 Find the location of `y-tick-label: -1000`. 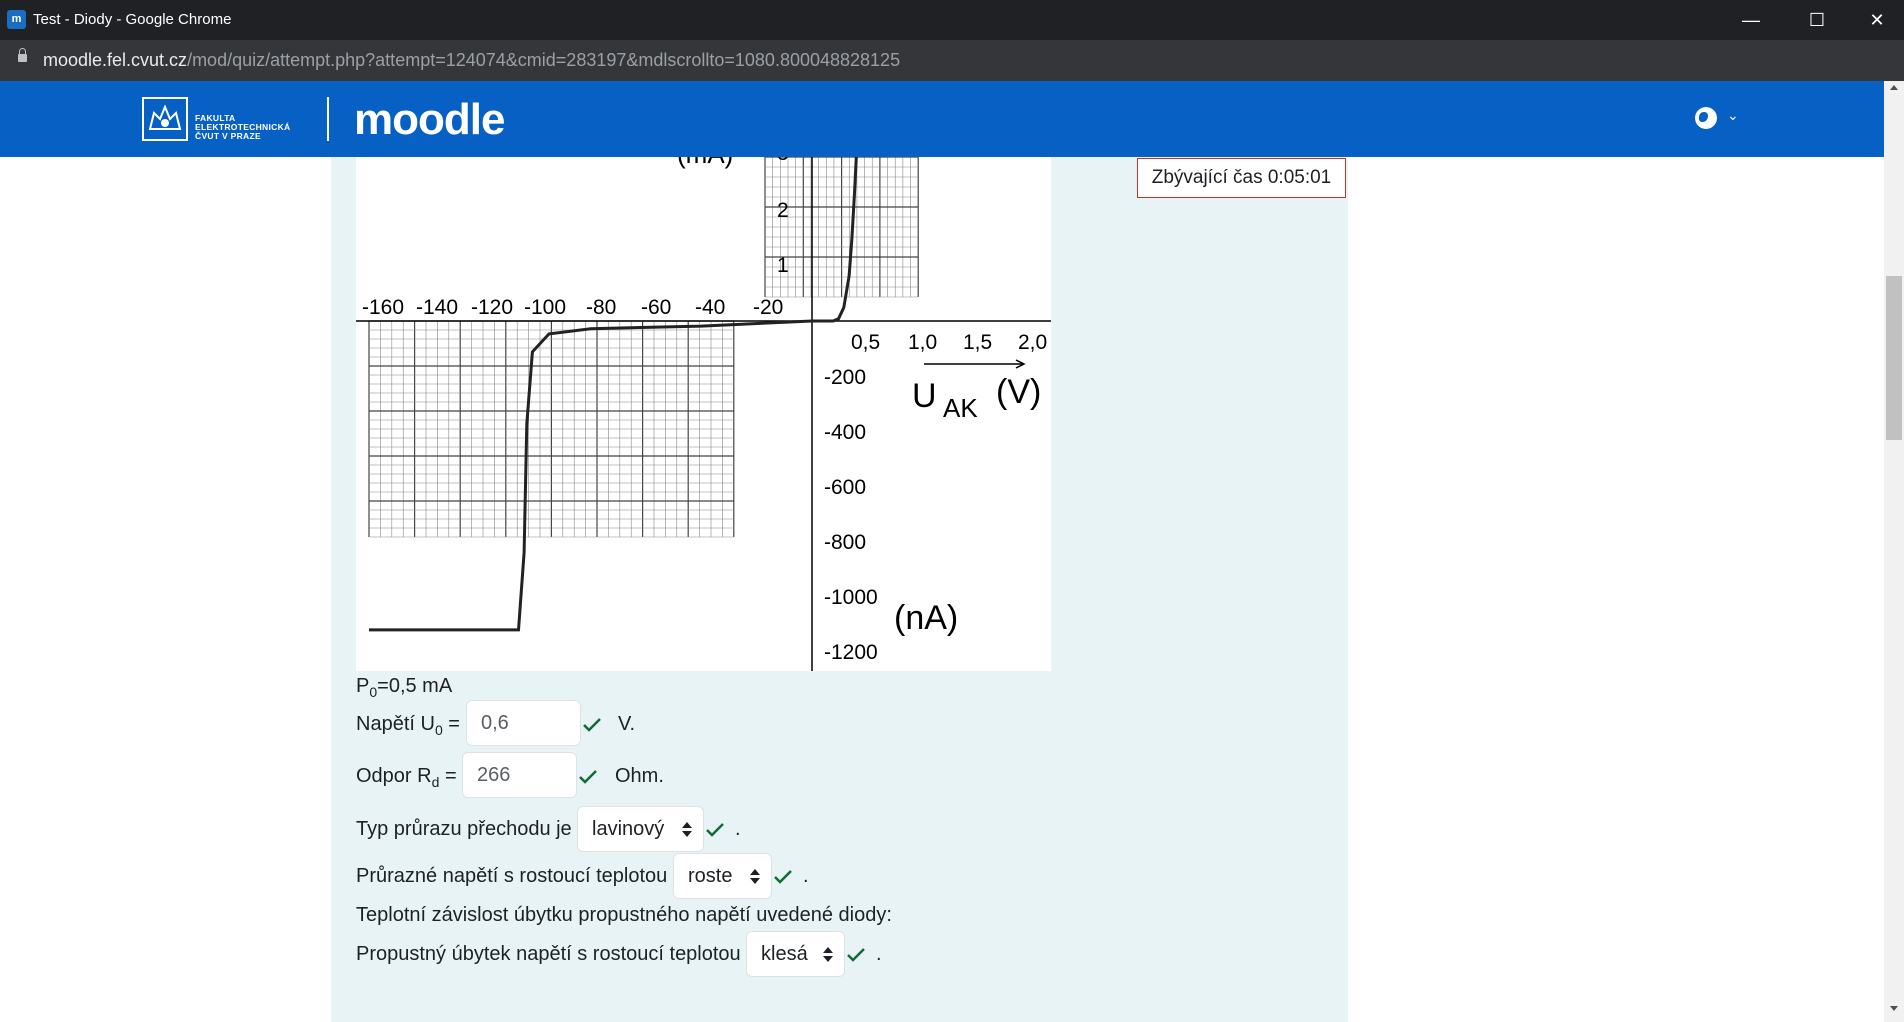

y-tick-label: -1000 is located at coordinates (851, 597).